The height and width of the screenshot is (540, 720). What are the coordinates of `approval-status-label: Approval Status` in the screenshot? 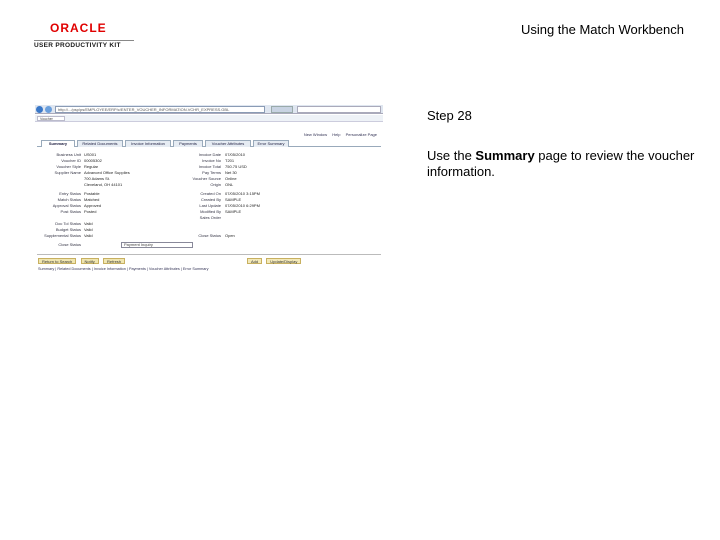 It's located at (66, 205).